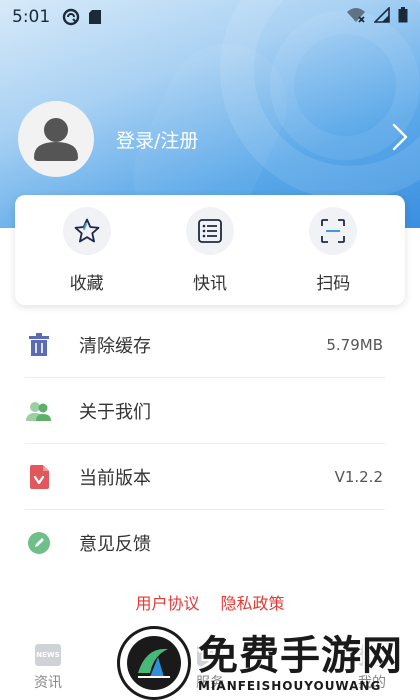 This screenshot has height=700, width=420. Describe the element at coordinates (115, 544) in the screenshot. I see `menu-label: 意见反馈` at that location.